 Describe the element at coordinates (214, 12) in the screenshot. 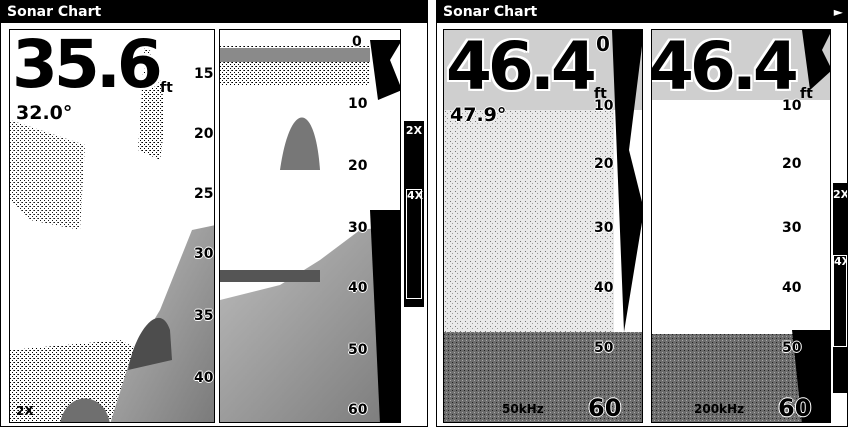

I see `window-title-bar: Sonar Chart` at that location.